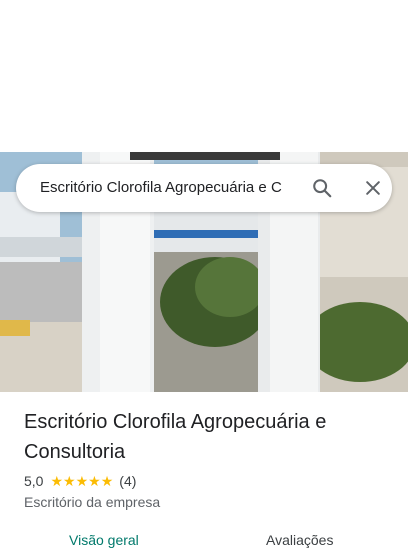 The image size is (408, 550). Describe the element at coordinates (127, 481) in the screenshot. I see `review-count: (4)` at that location.